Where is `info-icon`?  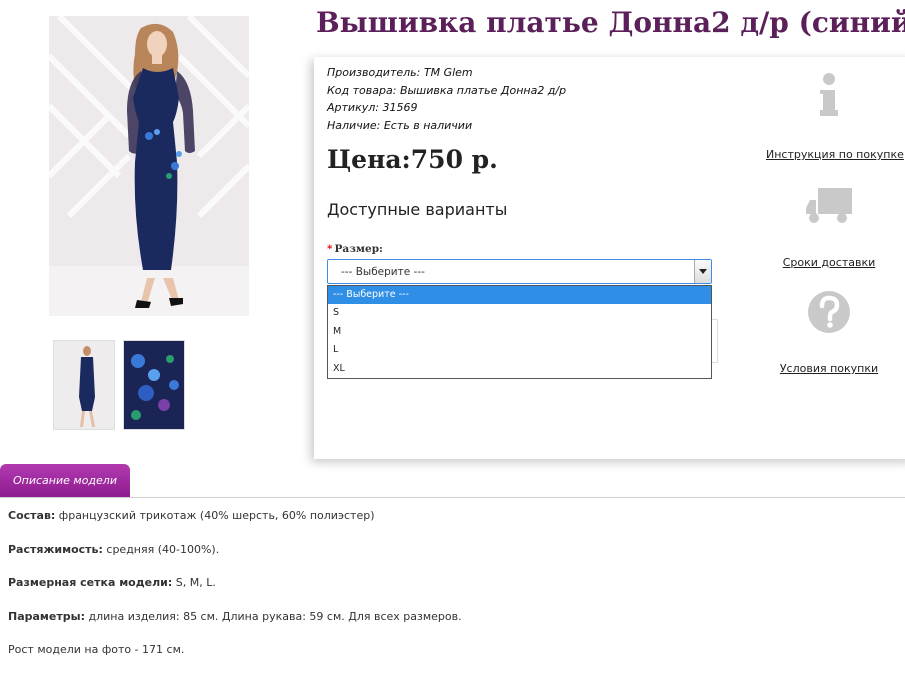 info-icon is located at coordinates (829, 94).